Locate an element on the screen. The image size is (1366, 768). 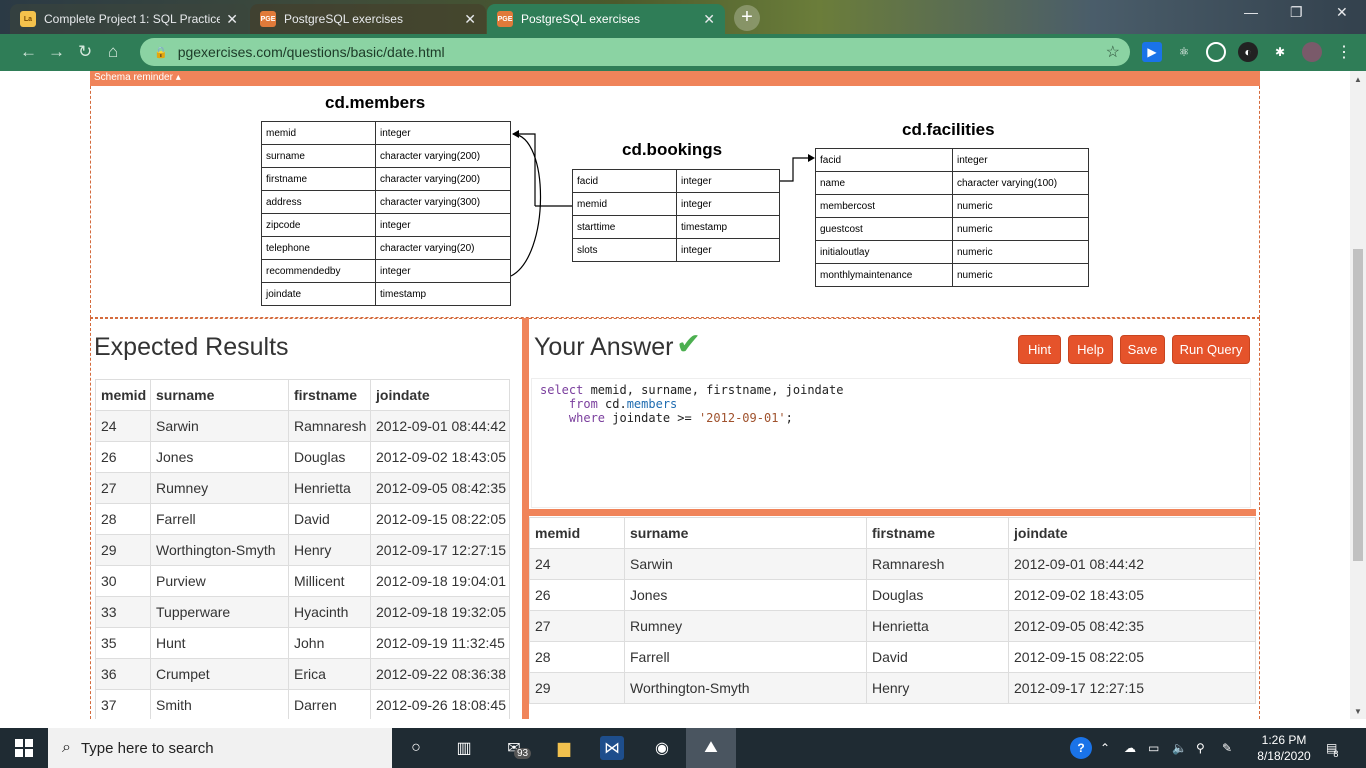
table-row: 26 Jones Douglas 2012-09-02 18:43:05 is located at coordinates (302, 457).